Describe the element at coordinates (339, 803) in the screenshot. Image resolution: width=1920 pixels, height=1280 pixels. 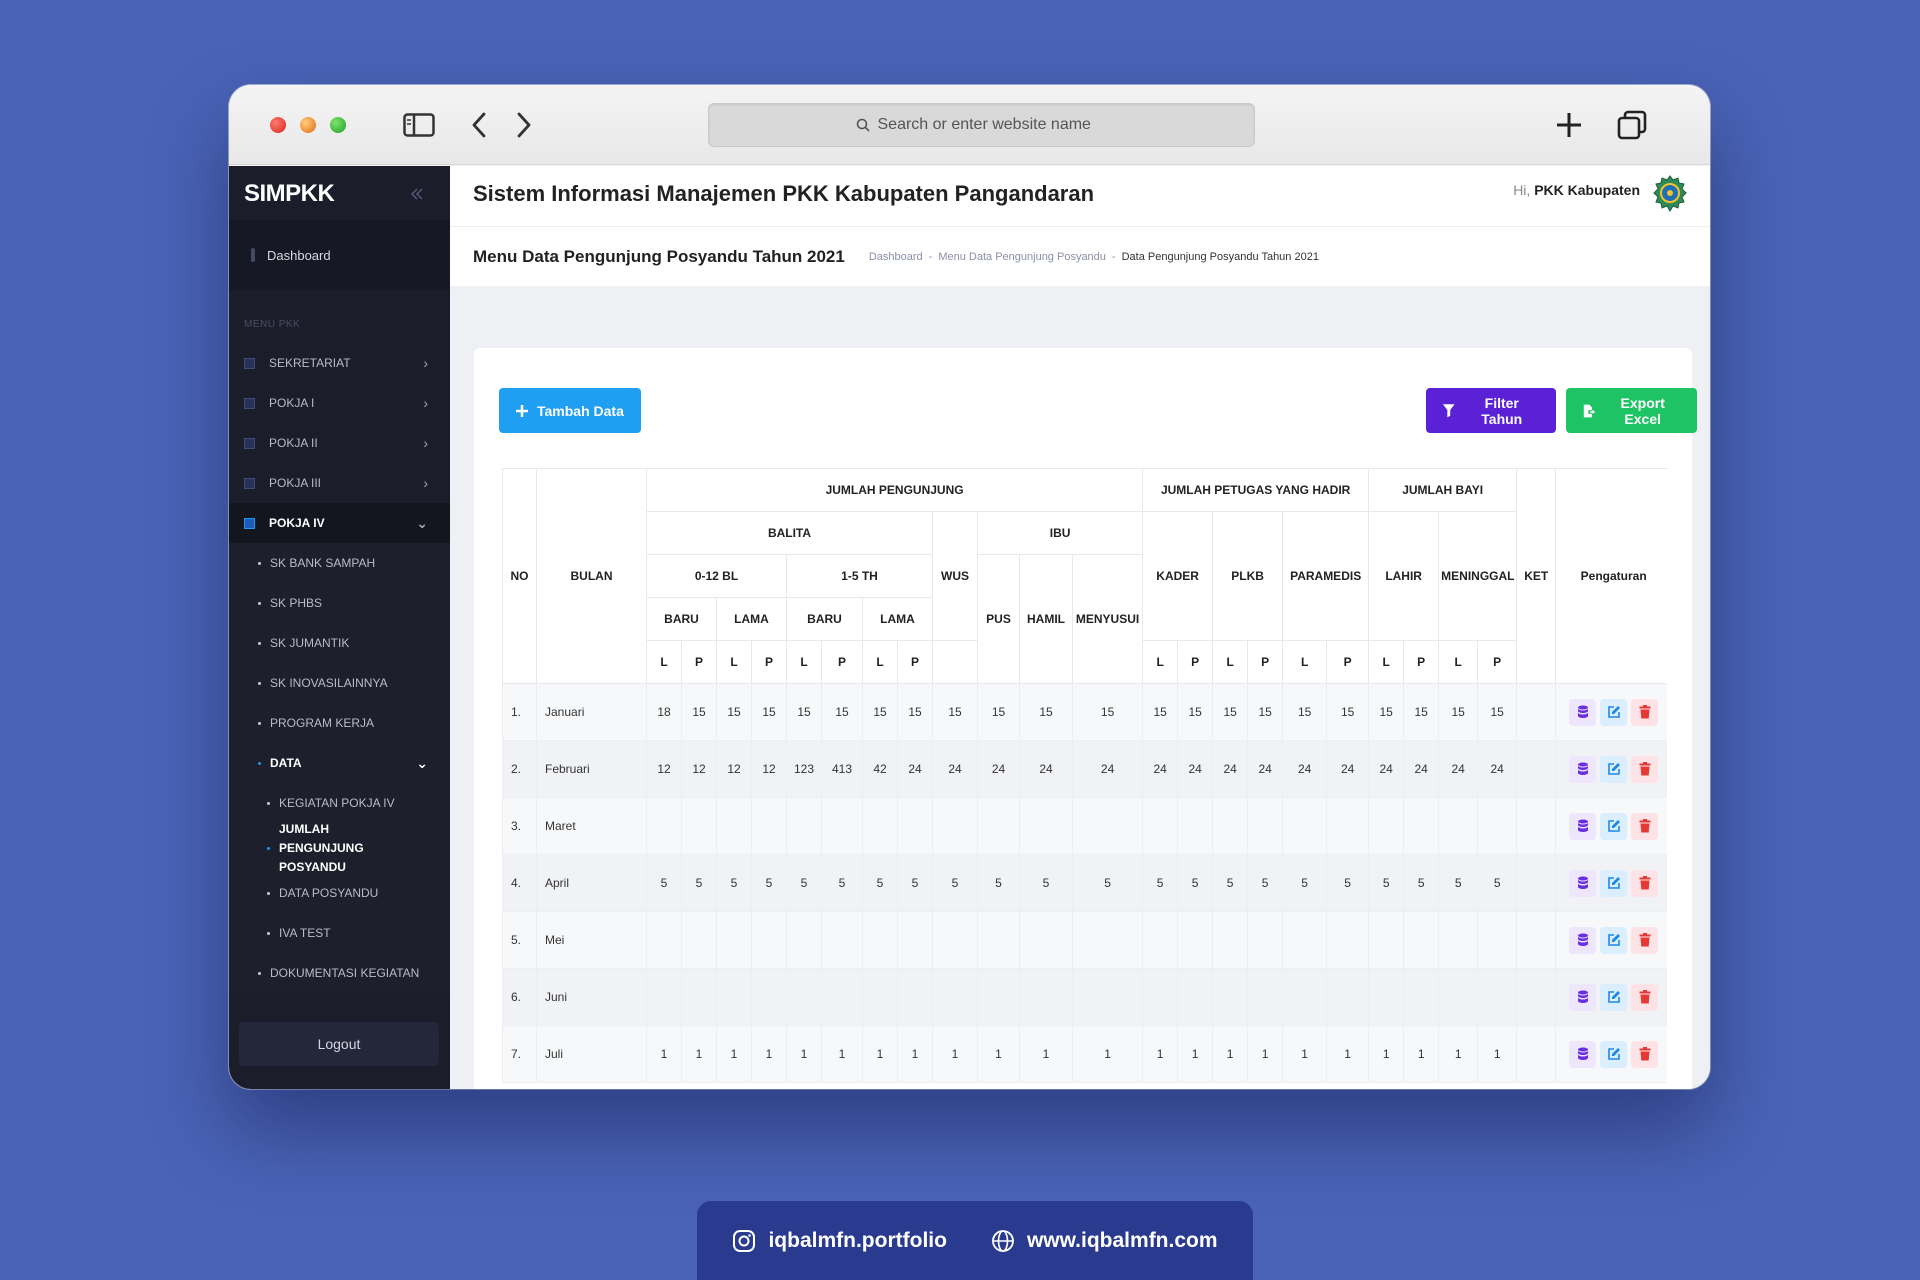
I see `sidebar-subitem-kegiatan-pokja-4: KEGIATAN POKJA IV` at that location.